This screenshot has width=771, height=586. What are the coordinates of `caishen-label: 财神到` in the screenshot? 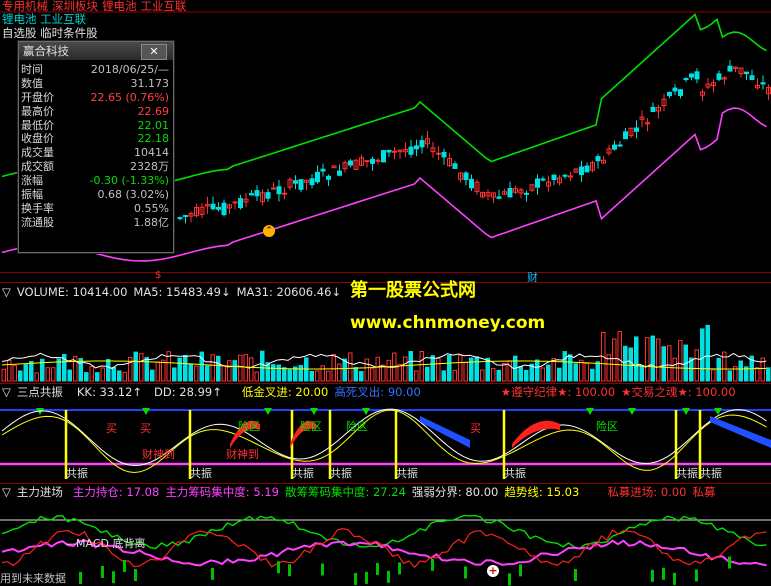 It's located at (242, 454).